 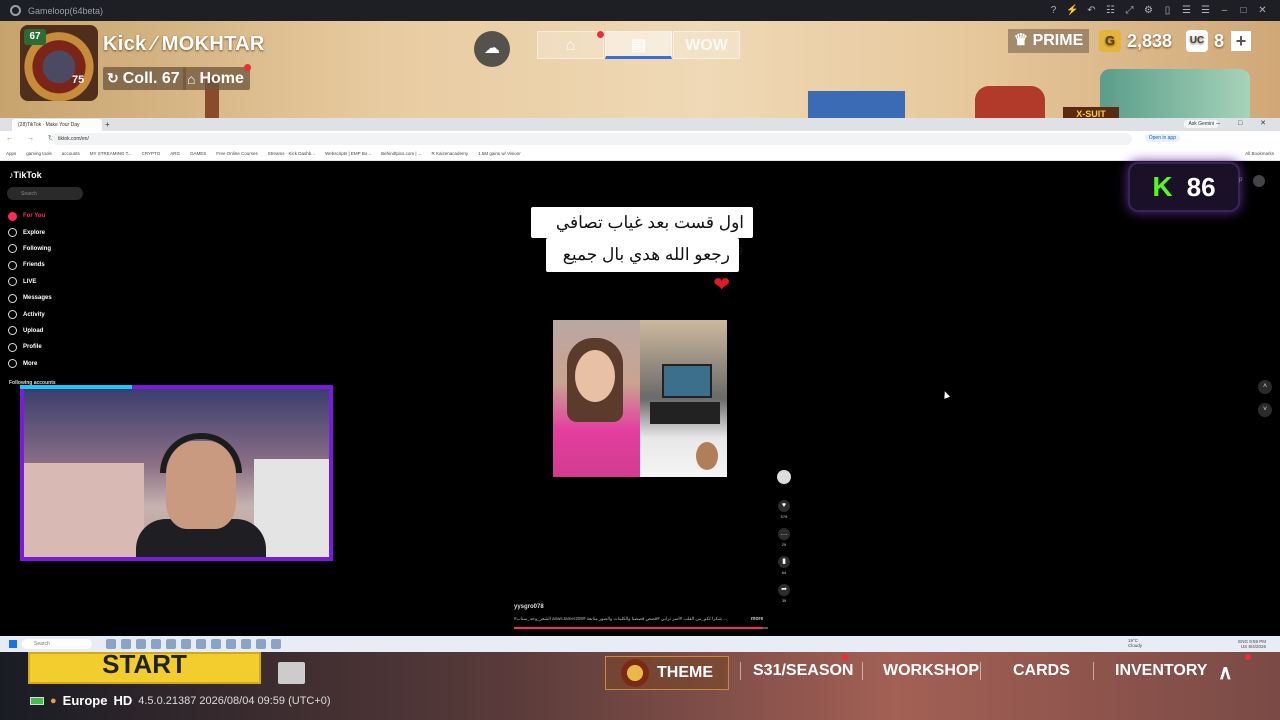 I want to click on comment-count: 29, so click(x=784, y=544).